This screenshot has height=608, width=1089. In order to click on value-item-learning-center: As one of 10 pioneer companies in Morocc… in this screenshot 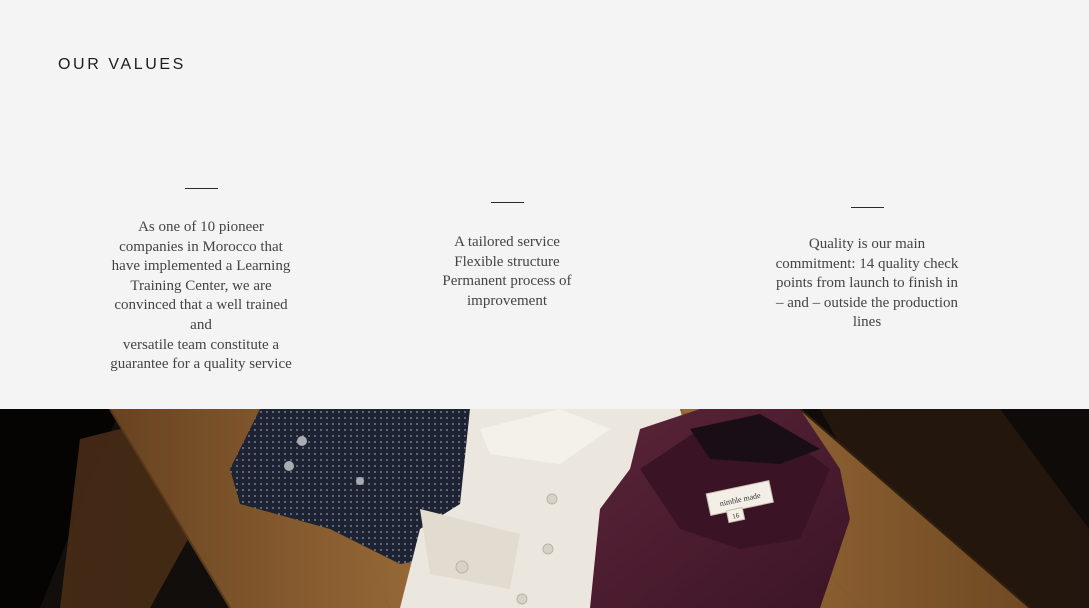, I will do `click(201, 281)`.